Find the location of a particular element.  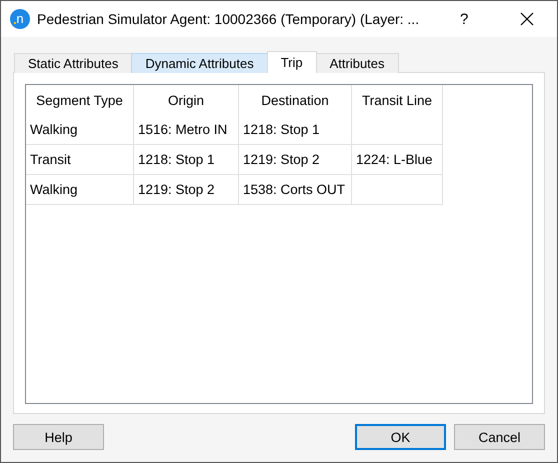

table-cell: Transit is located at coordinates (80, 160).